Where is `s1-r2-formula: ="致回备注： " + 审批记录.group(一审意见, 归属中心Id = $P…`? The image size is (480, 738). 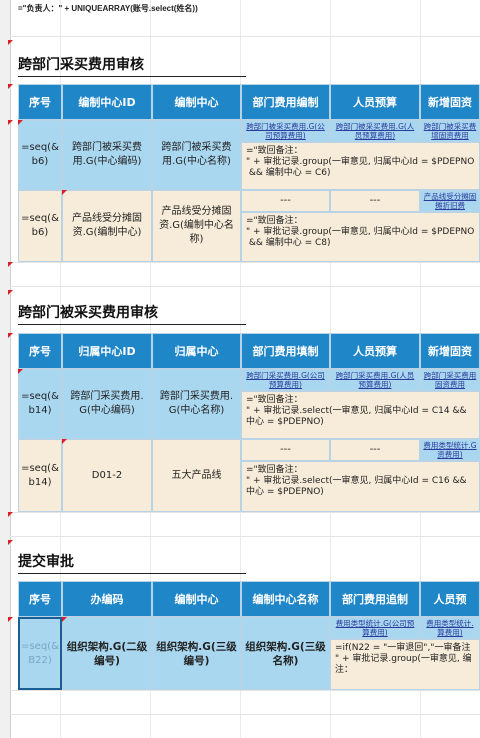 s1-r2-formula: ="致回备注： " + 审批记录.group(一审意见, 归属中心Id = $P… is located at coordinates (360, 237).